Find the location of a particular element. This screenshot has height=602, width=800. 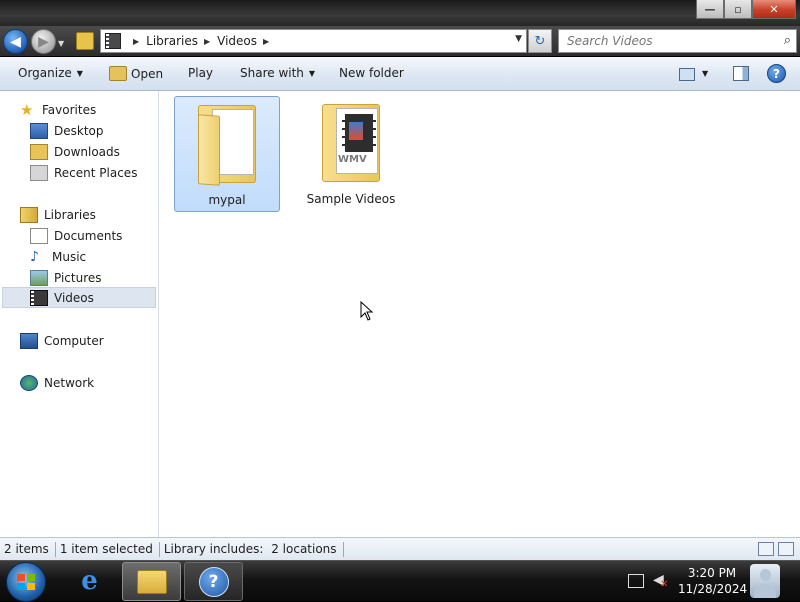

nav-favorites-label: Favorites is located at coordinates (69, 109).